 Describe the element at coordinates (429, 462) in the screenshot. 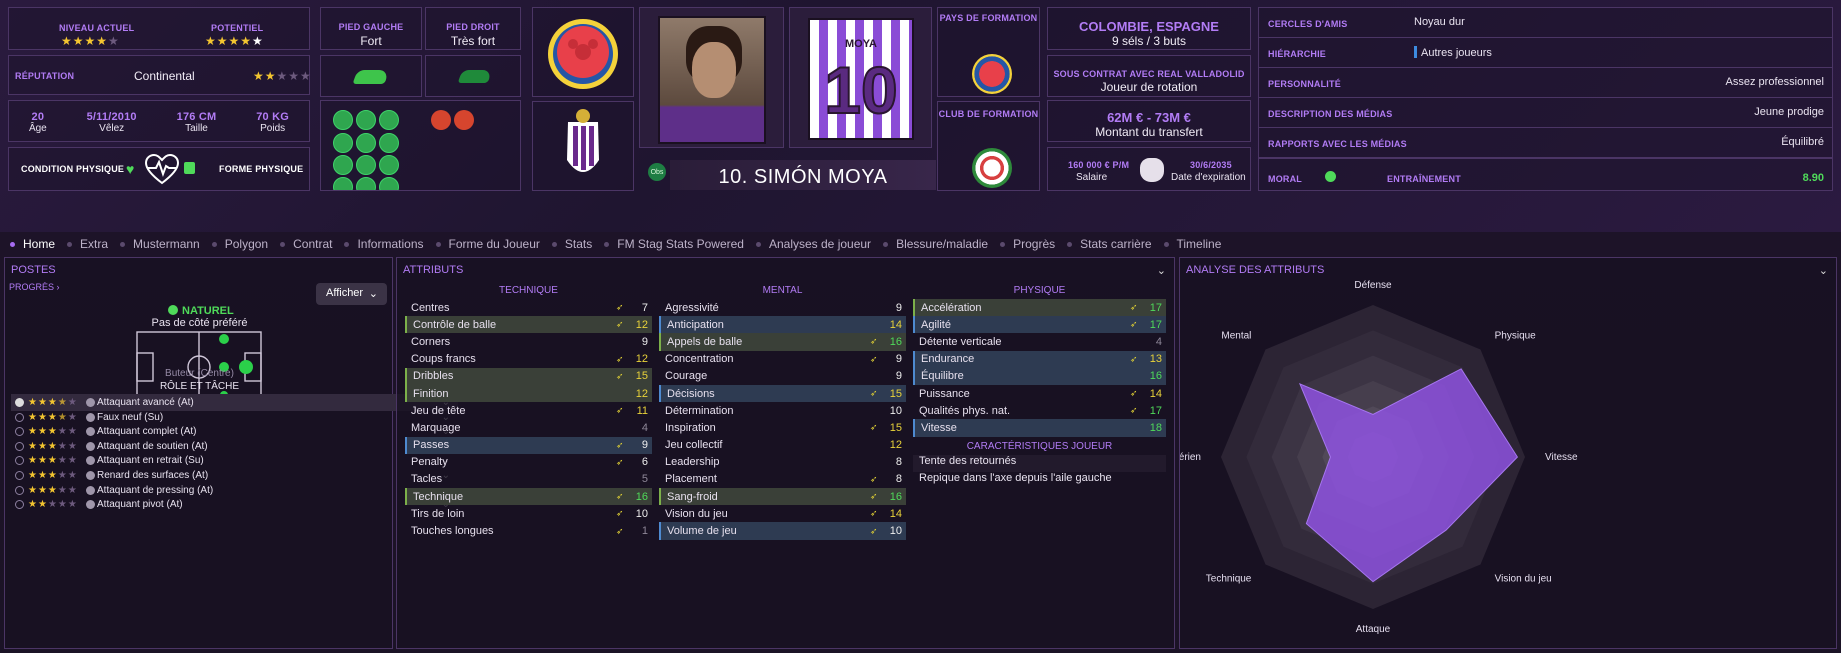

I see `attribute-name: Penalty` at that location.